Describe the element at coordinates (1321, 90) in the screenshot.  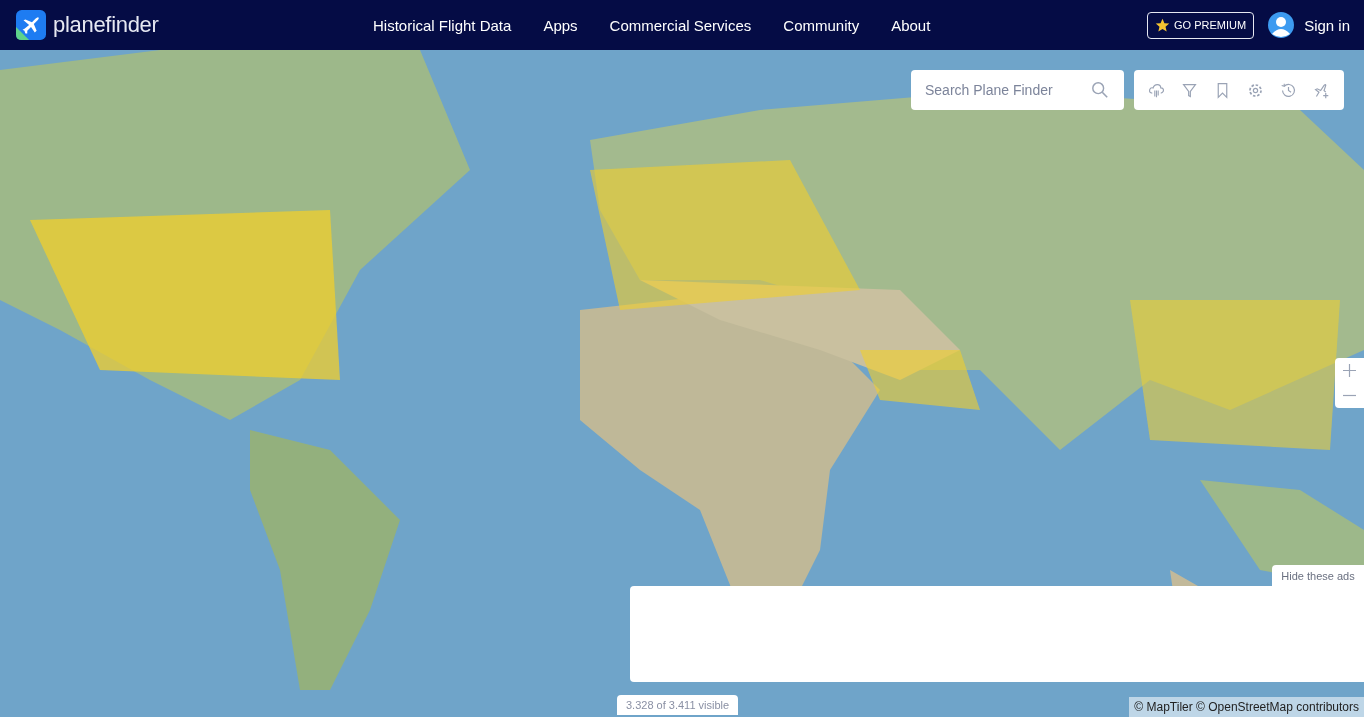
I see `plane-add-icon` at that location.